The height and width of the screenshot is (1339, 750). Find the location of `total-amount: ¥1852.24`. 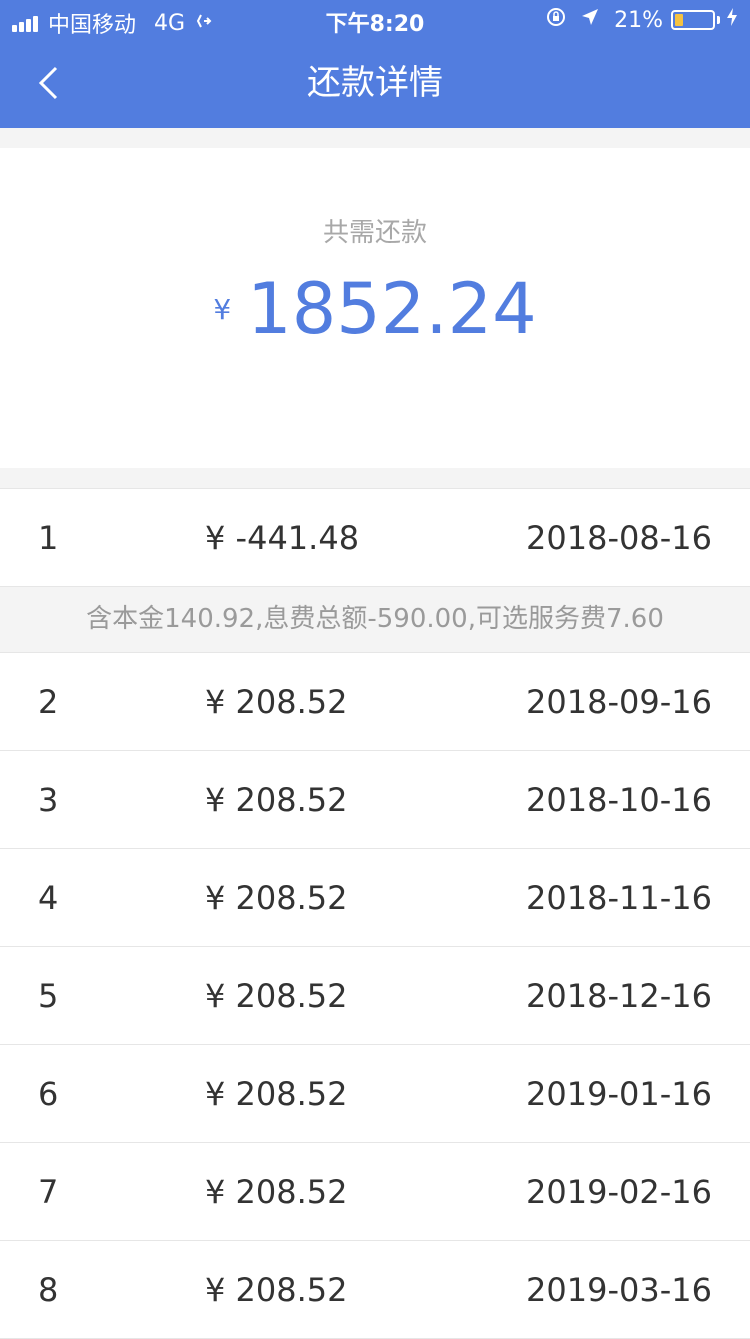

total-amount: ¥1852.24 is located at coordinates (375, 309).